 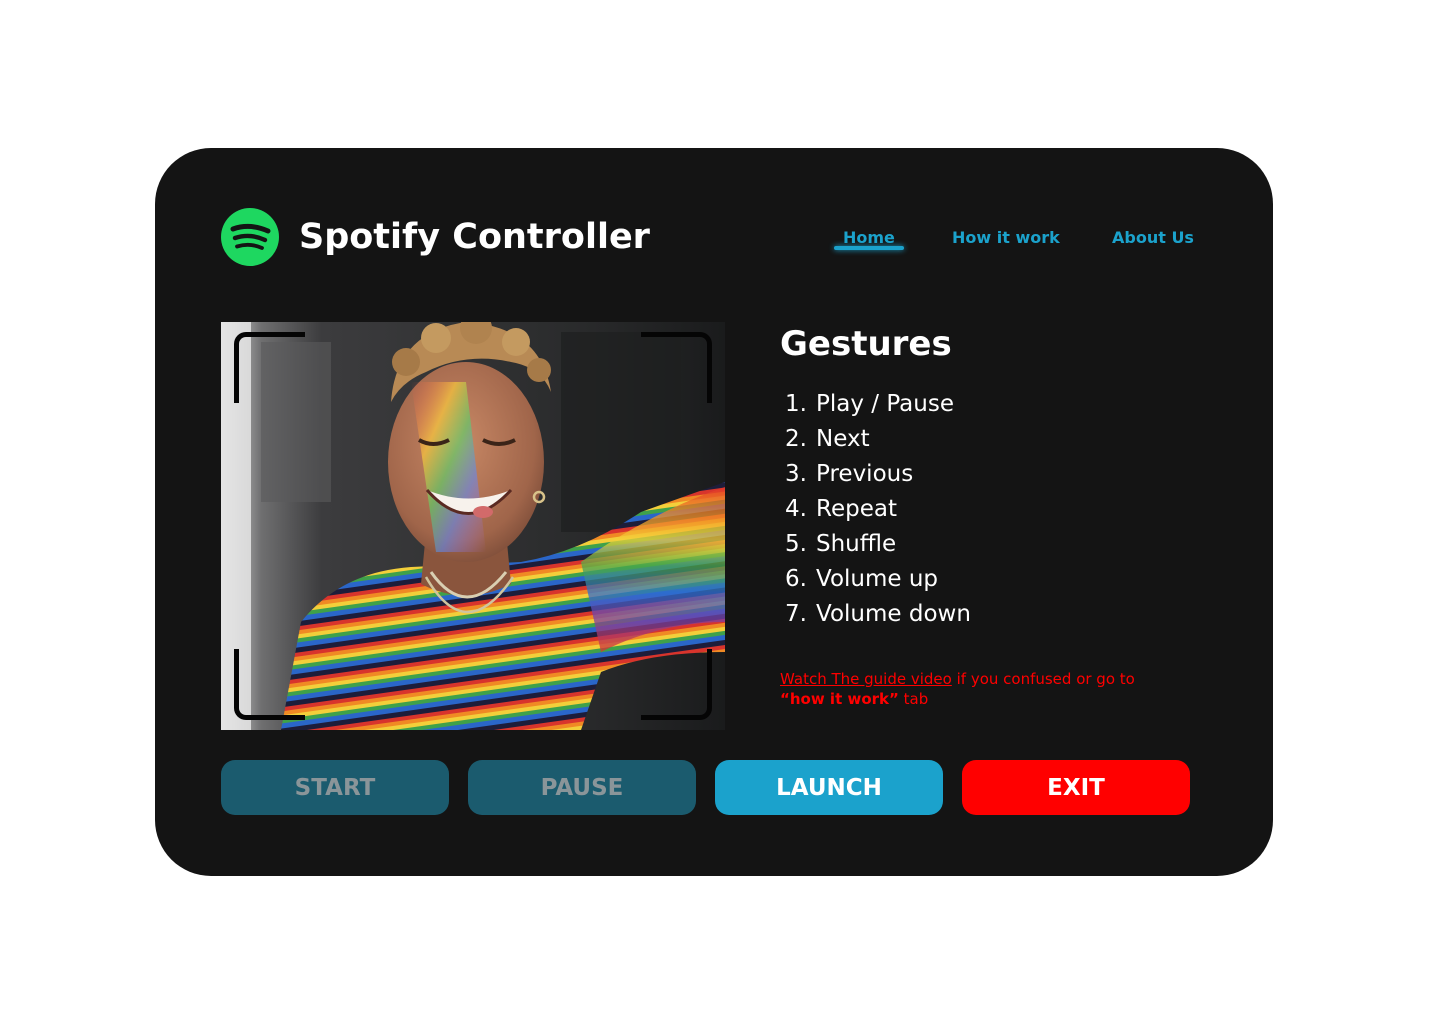 What do you see at coordinates (893, 614) in the screenshot?
I see `gesture-label: Volume down` at bounding box center [893, 614].